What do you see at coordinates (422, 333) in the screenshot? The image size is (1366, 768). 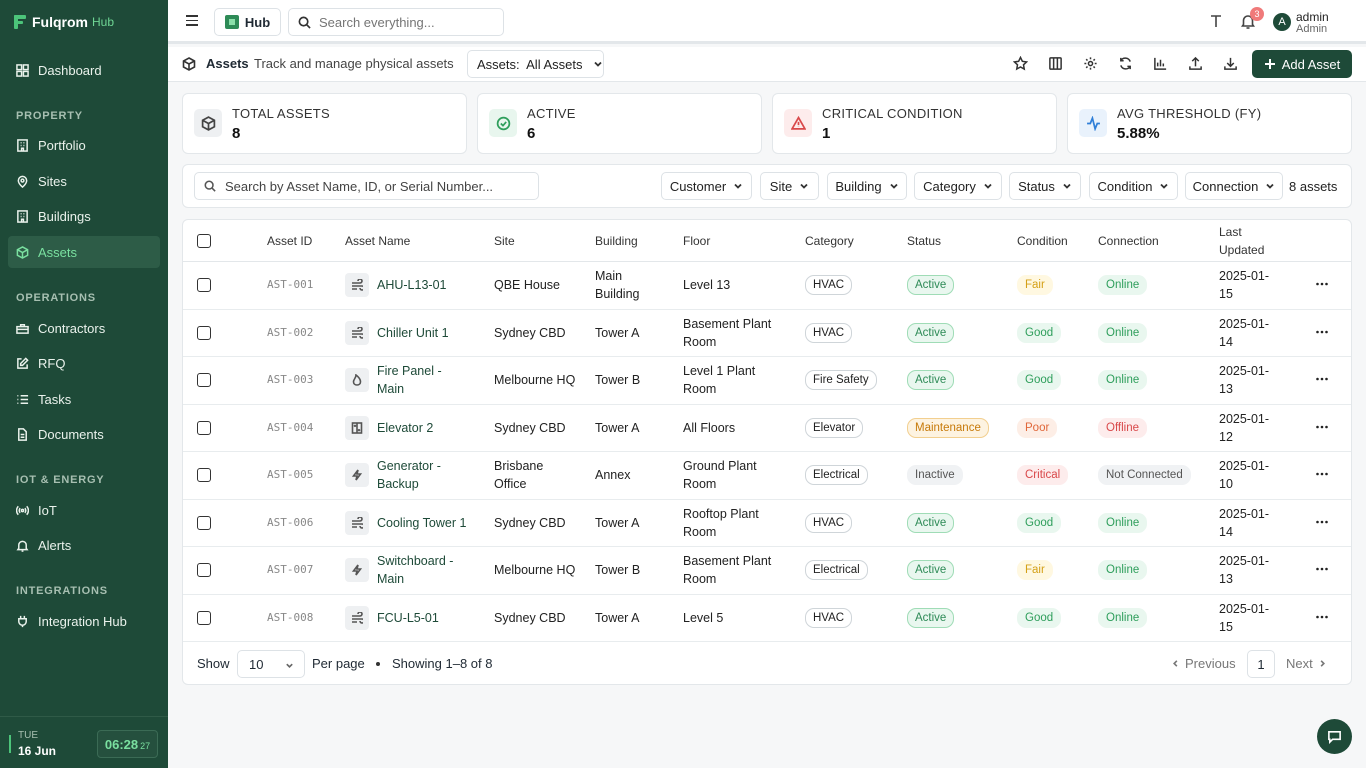 I see `asset-name-link: Chiller Unit 1` at bounding box center [422, 333].